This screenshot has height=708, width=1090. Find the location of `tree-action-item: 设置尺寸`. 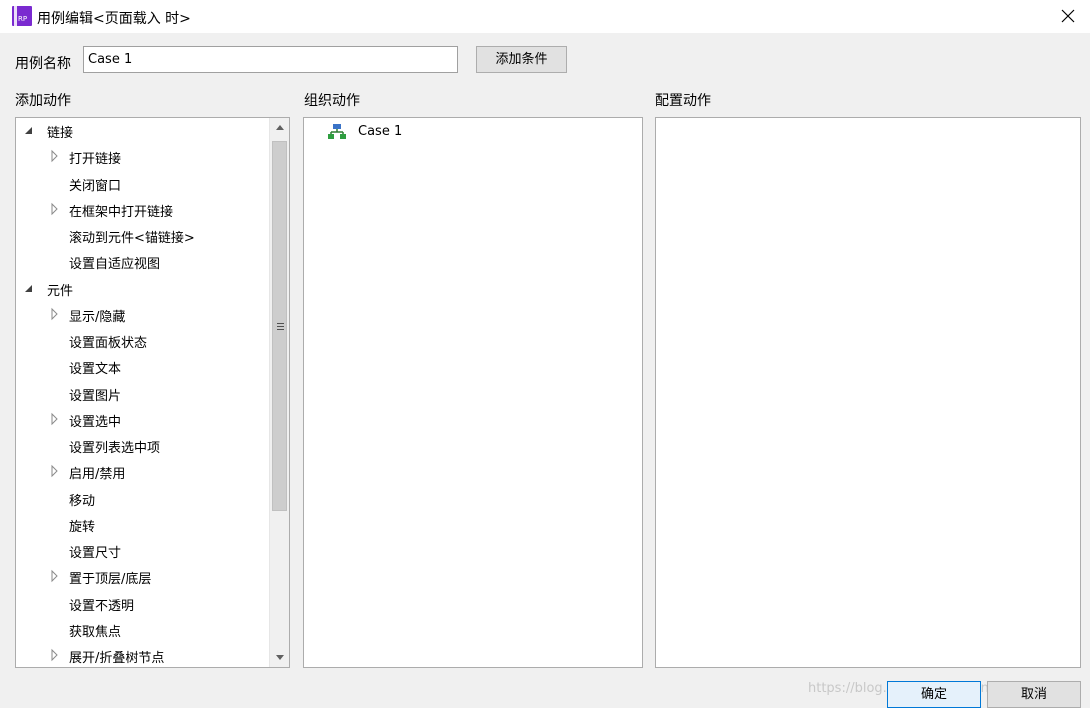

tree-action-item: 设置尺寸 is located at coordinates (141, 551).